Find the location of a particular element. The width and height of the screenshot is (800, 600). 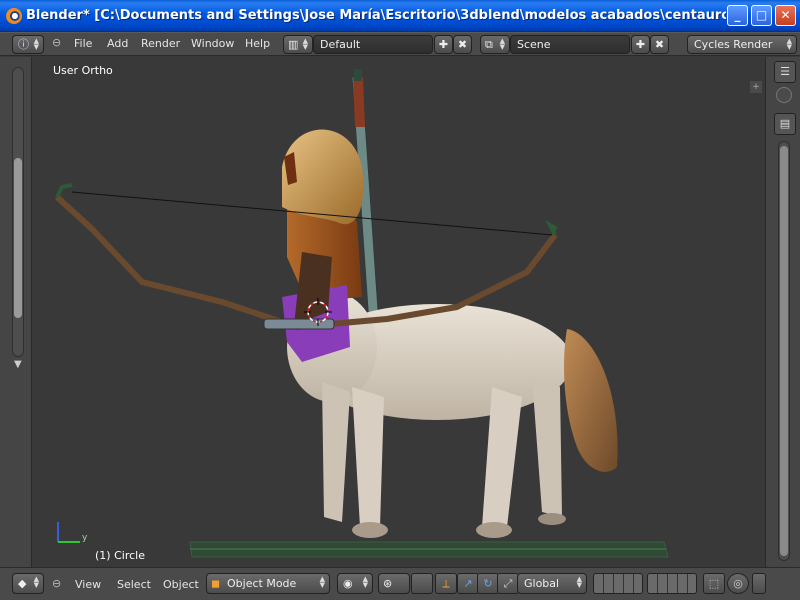

axis-y-label: y is located at coordinates (85, 538).